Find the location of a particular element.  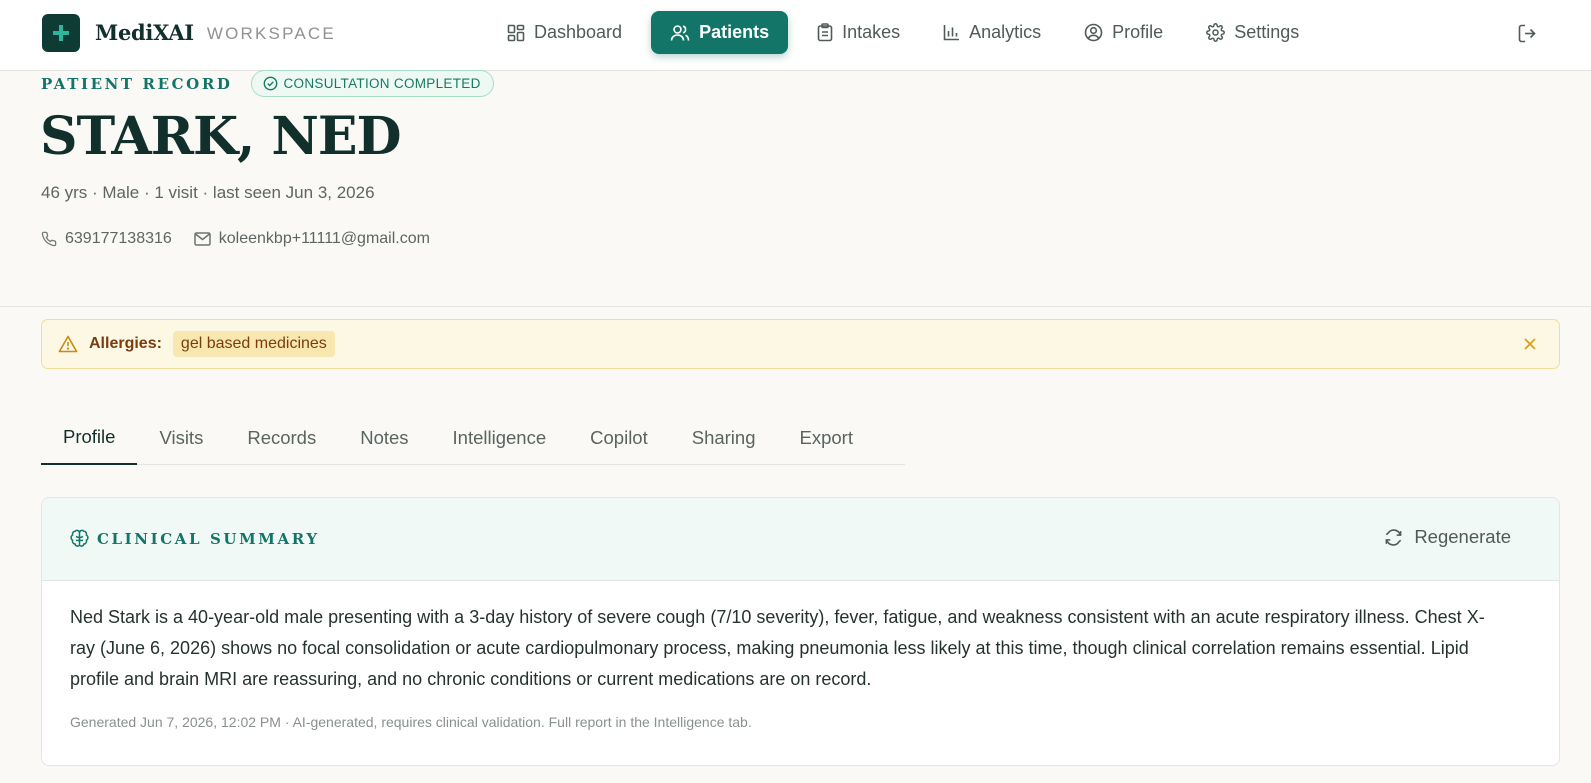

allergy-chip: gel based medicines is located at coordinates (253, 344).